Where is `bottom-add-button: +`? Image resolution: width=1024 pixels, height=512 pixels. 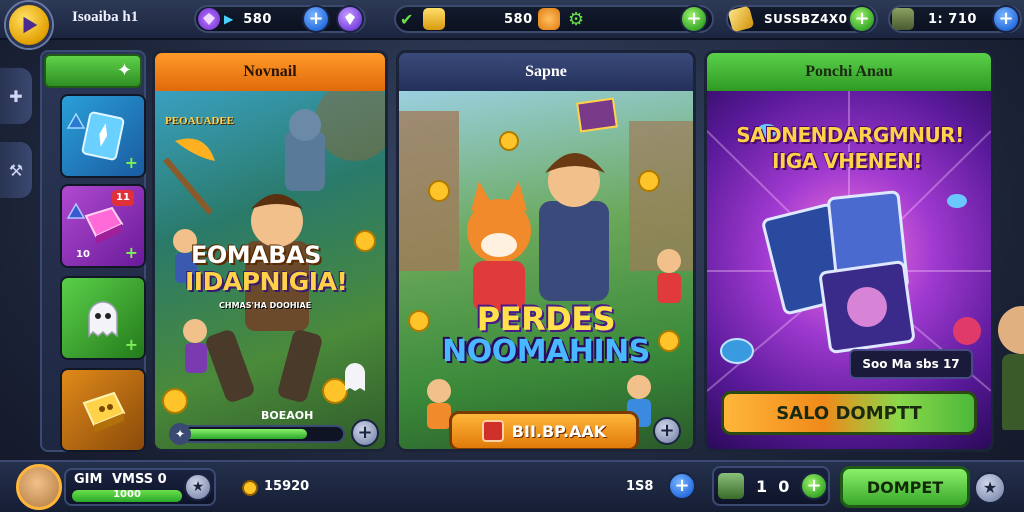 bottom-add-button: + is located at coordinates (682, 486).